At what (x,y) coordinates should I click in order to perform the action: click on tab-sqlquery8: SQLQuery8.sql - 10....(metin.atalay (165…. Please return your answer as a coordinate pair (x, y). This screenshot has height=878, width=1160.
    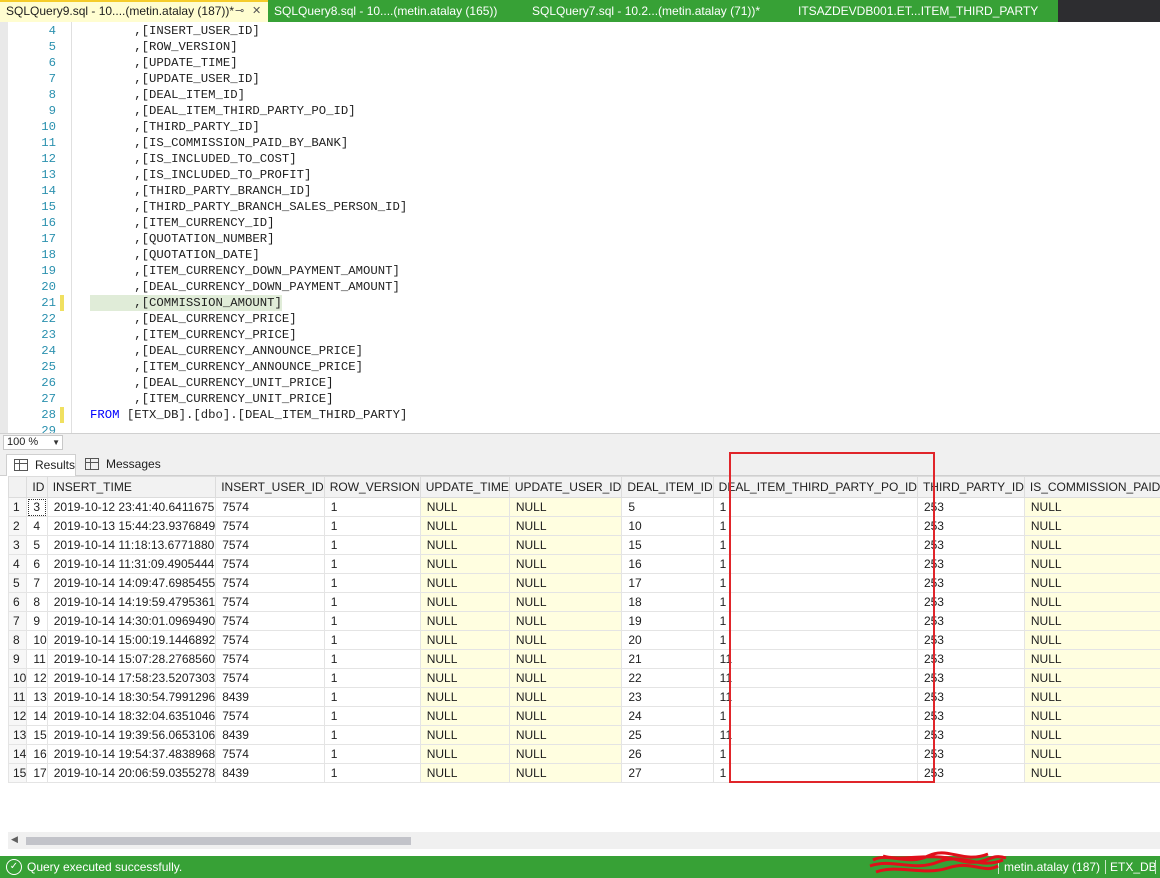
    Looking at the image, I should click on (397, 11).